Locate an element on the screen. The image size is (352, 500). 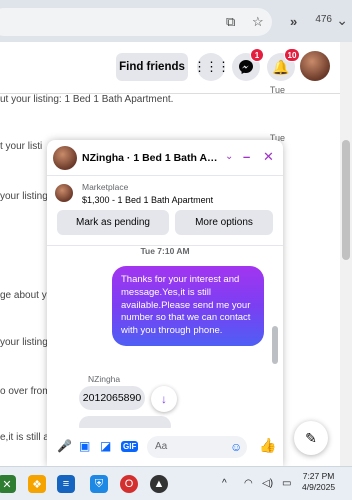
emoji-icon: ☺ is located at coordinates (236, 447).